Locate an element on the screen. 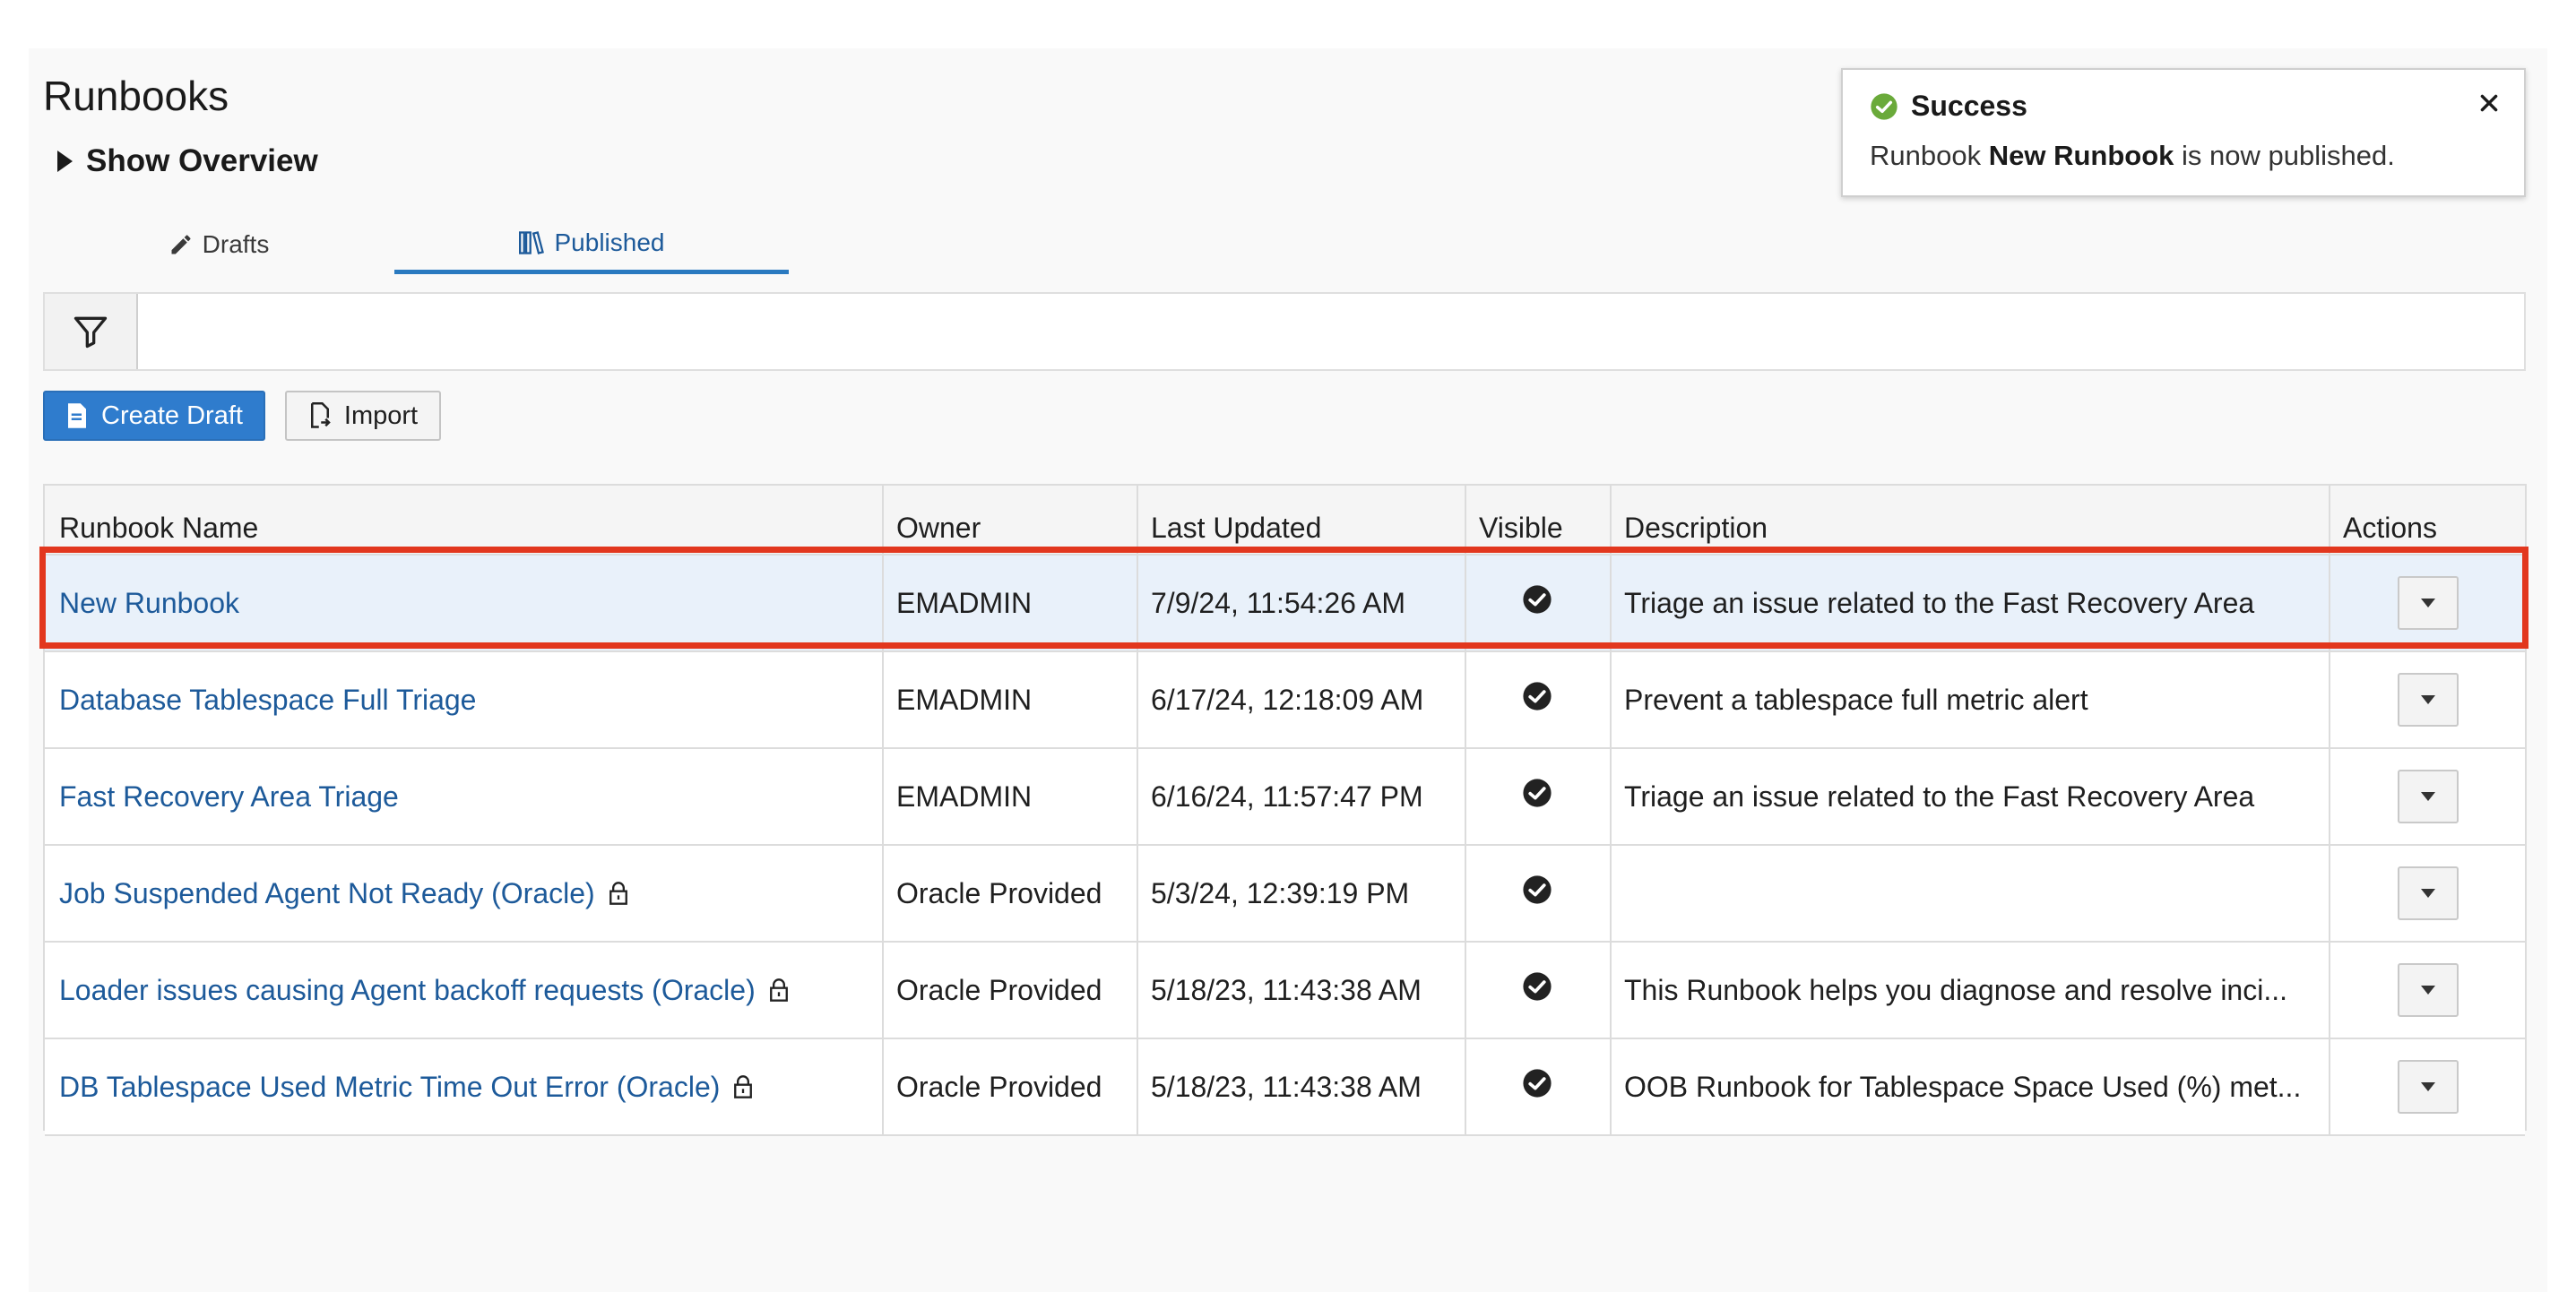 The width and height of the screenshot is (2576, 1292). runbook-name-link: Database Tablespace Full Triage is located at coordinates (267, 701).